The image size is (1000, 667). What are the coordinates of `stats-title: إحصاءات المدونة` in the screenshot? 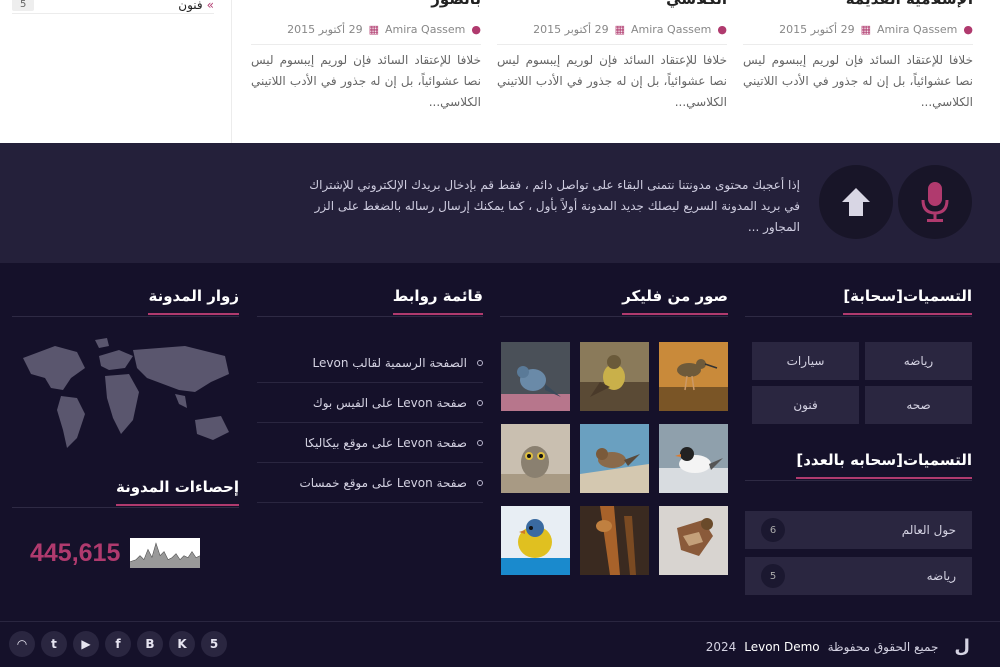 It's located at (177, 492).